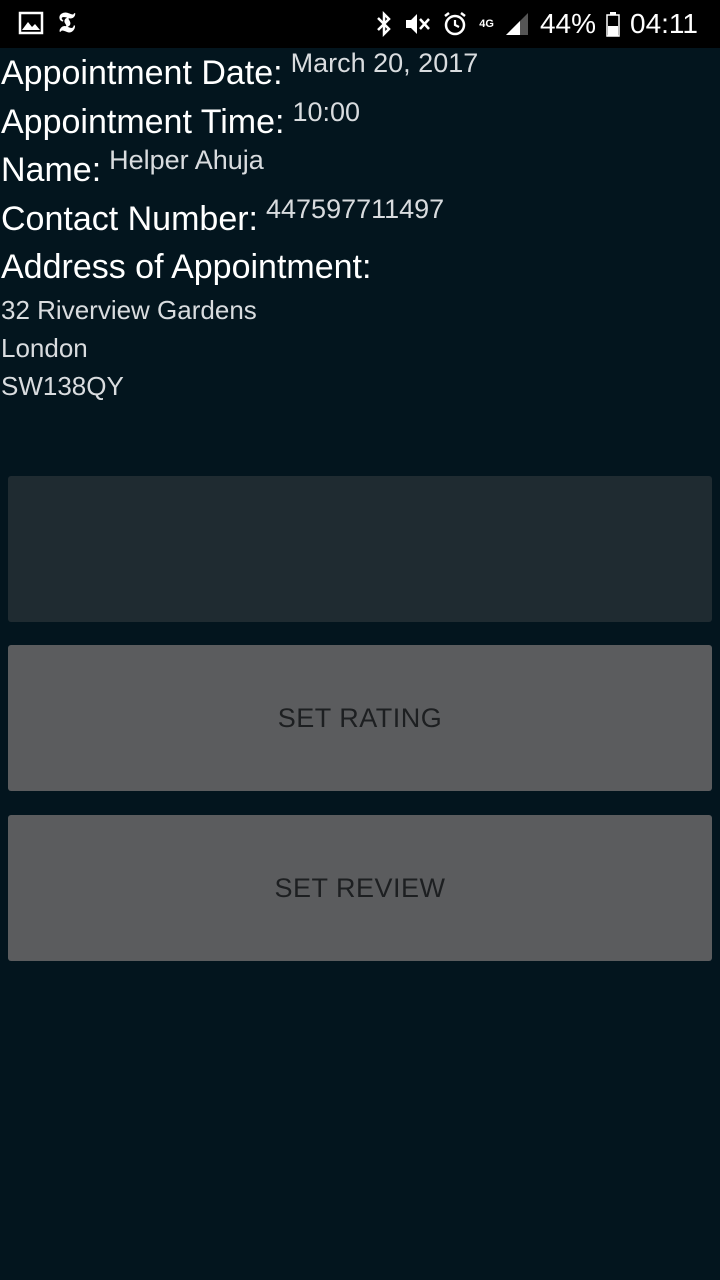  Describe the element at coordinates (384, 63) in the screenshot. I see `appointment-date-value: March 20, 2017` at that location.